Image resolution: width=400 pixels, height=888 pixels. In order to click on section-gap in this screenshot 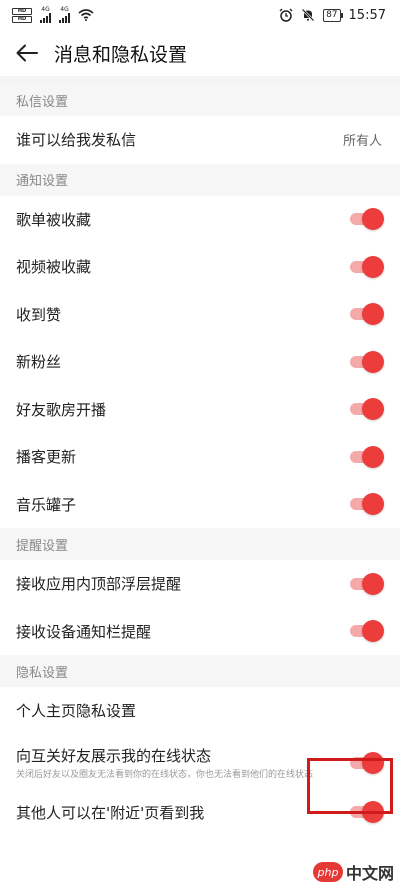, I will do `click(200, 80)`.